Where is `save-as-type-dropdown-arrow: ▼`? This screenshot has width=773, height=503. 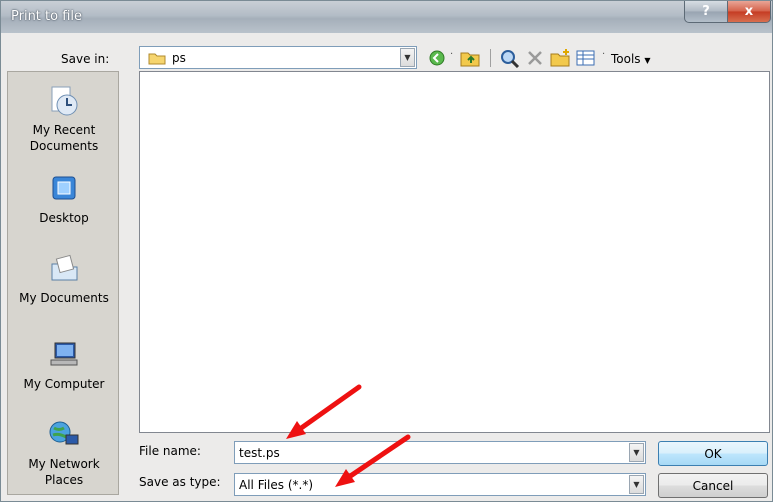
save-as-type-dropdown-arrow: ▼ is located at coordinates (636, 484).